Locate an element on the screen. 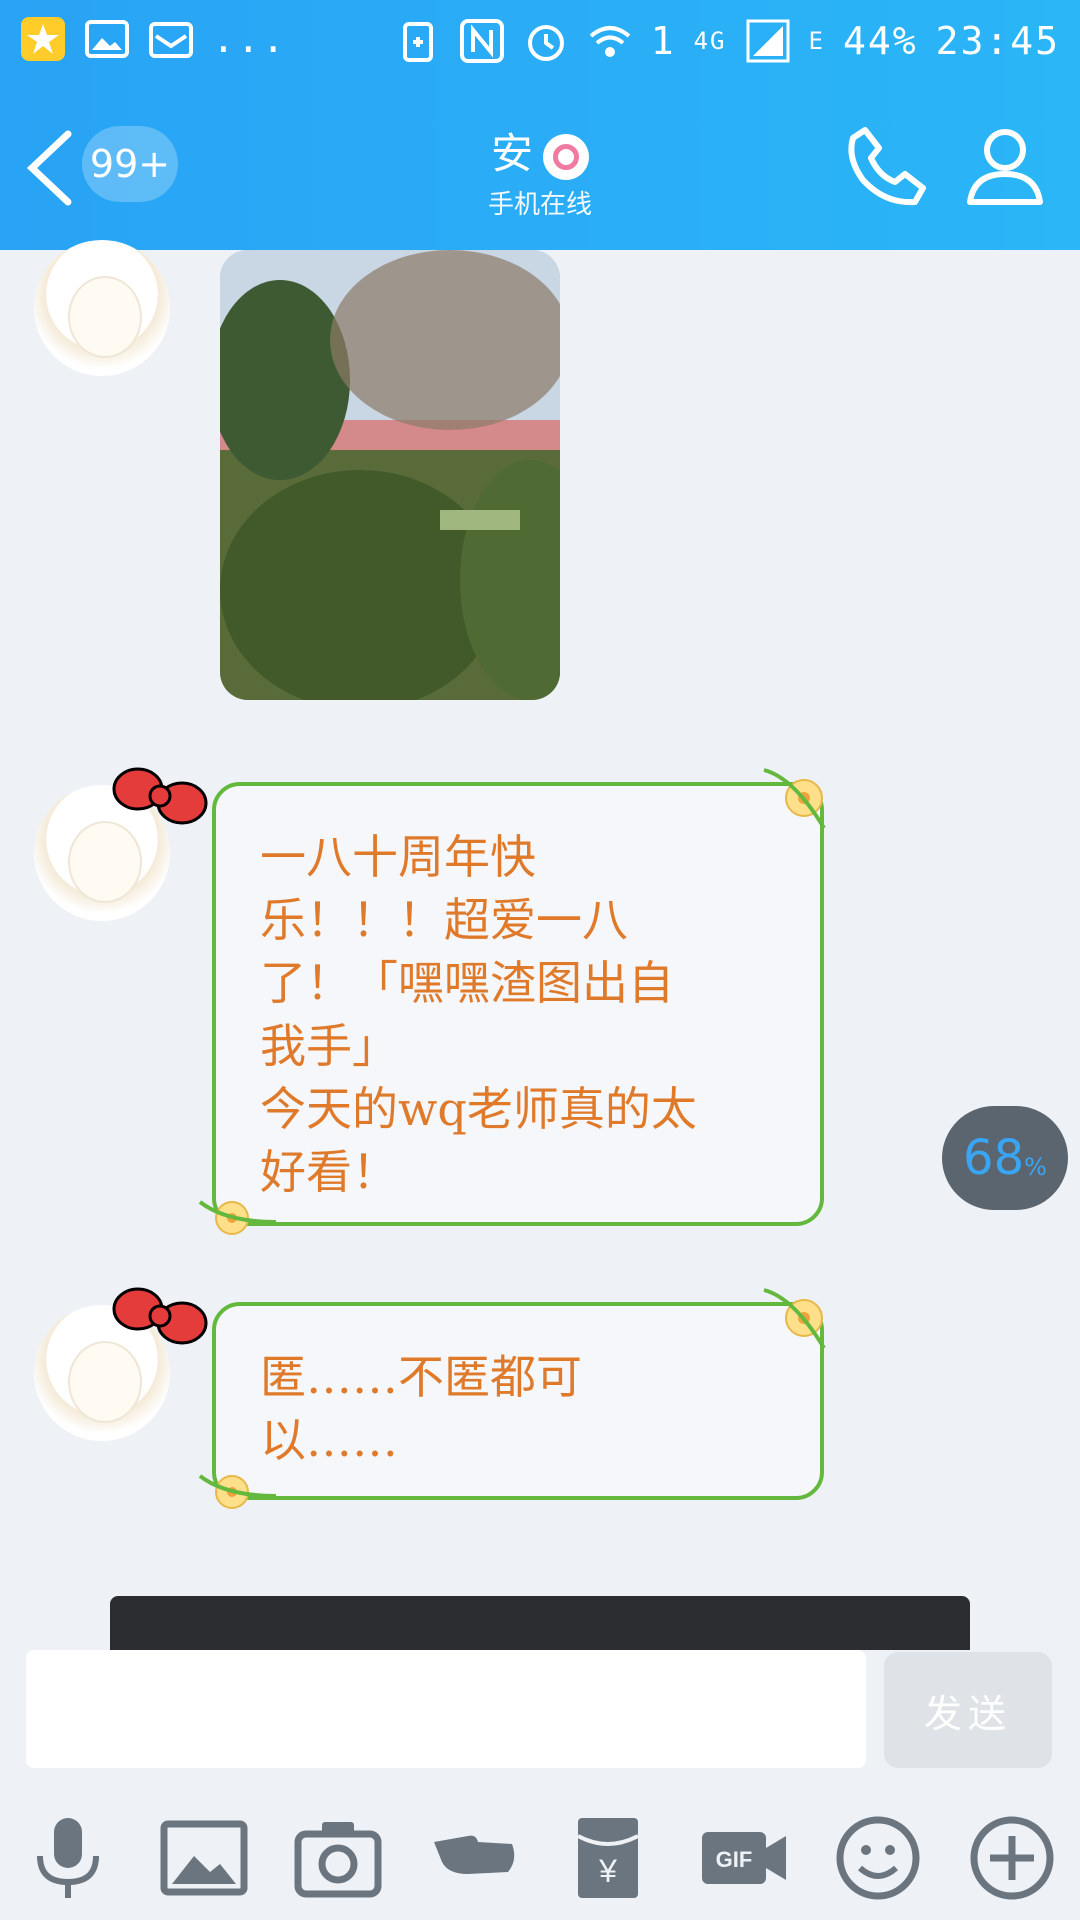 The image size is (1080, 1920). composer: 发送 is located at coordinates (540, 1711).